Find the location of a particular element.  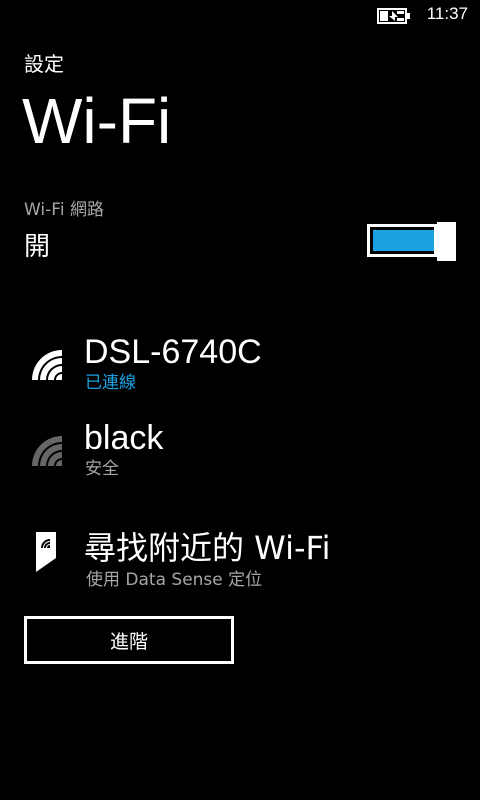

app-title: 設定 is located at coordinates (44, 64).